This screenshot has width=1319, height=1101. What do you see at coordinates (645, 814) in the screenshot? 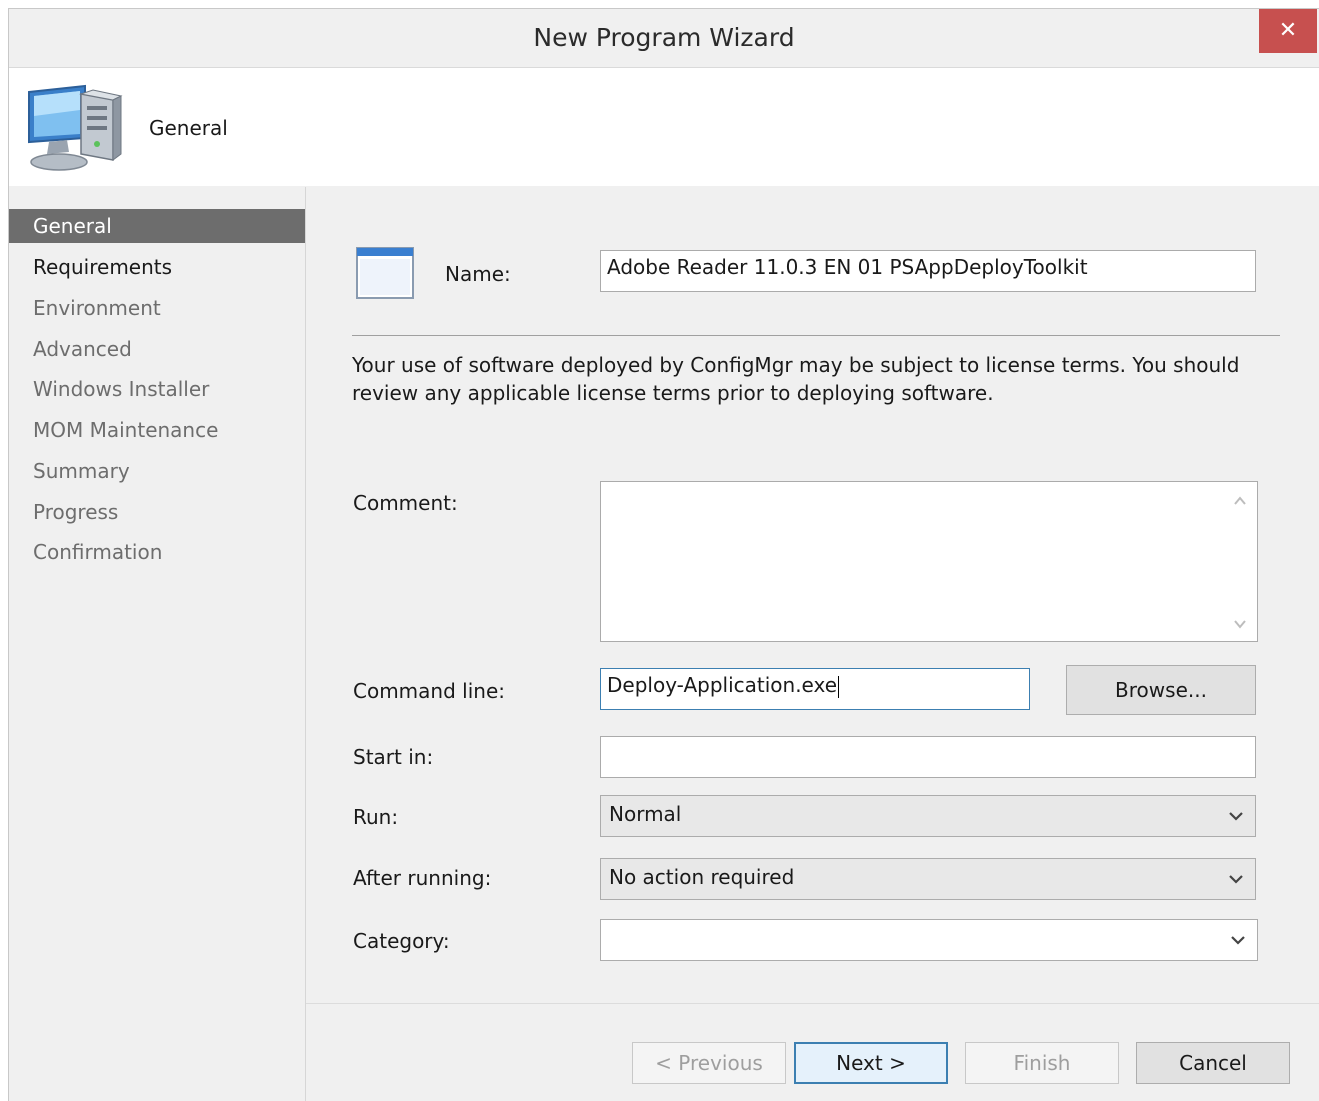
I see `run-selected-value: Normal` at bounding box center [645, 814].